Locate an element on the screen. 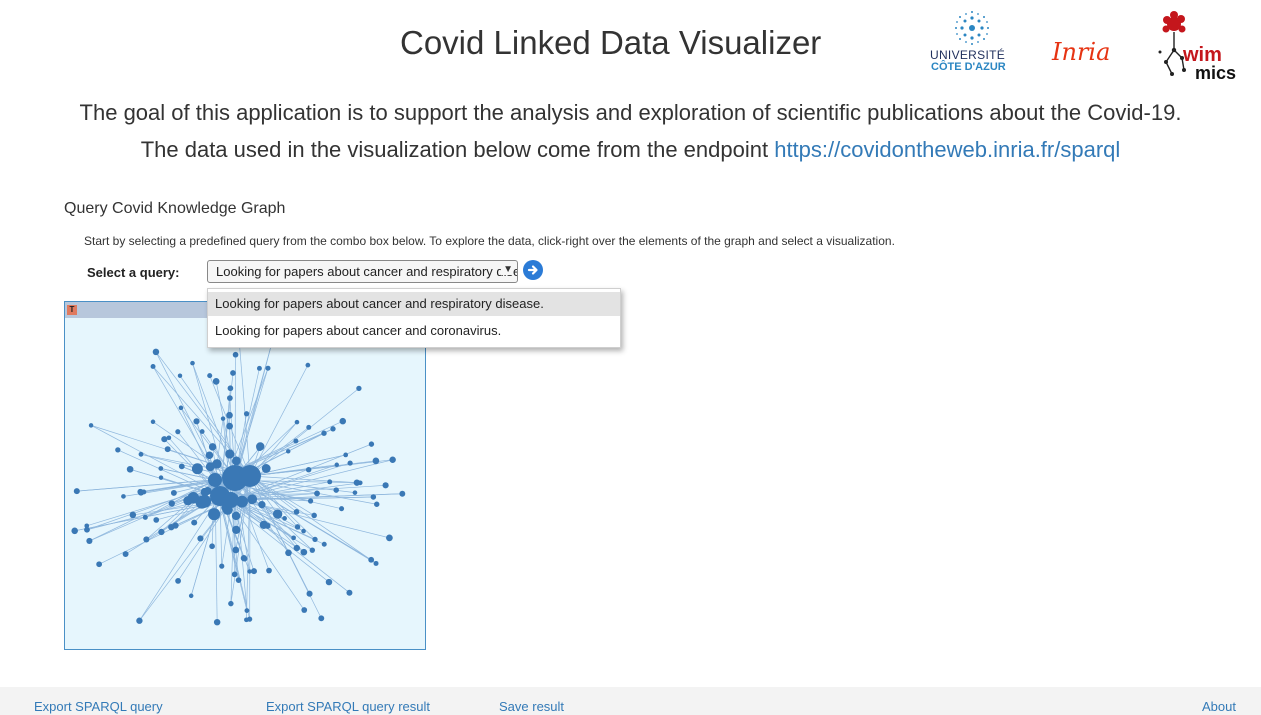 The image size is (1261, 715). run-query-button is located at coordinates (533, 270).